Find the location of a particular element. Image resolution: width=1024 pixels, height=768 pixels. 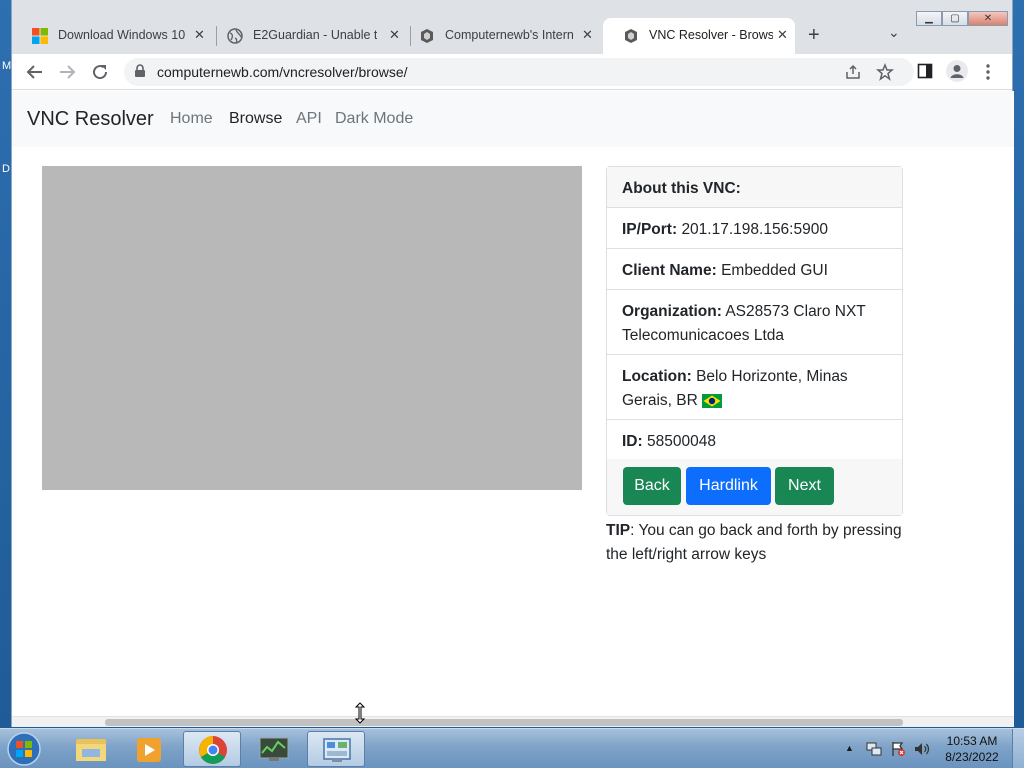

tab-computernewb: Computernewb's Interne ✕ is located at coordinates (507, 36).